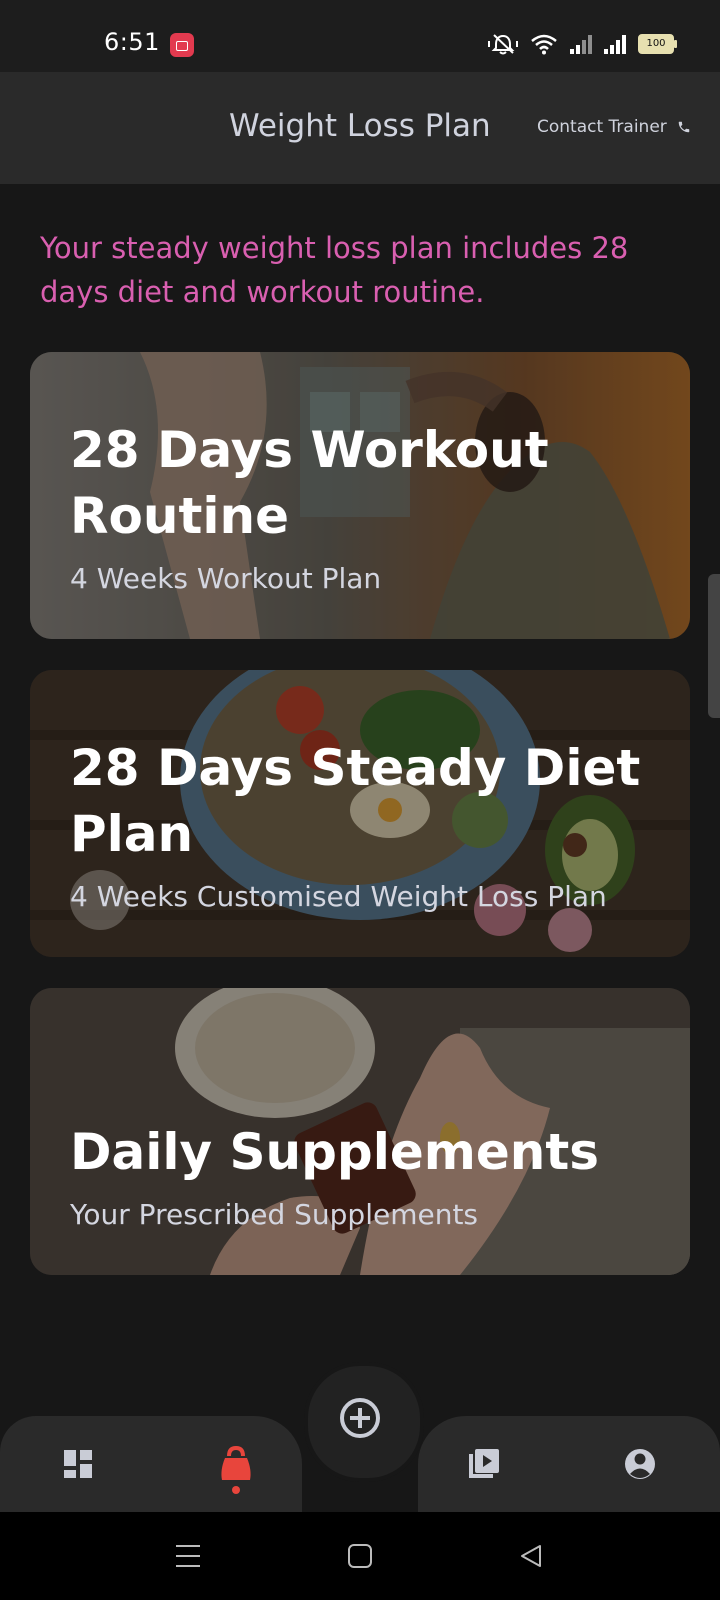 This screenshot has height=1600, width=720. Describe the element at coordinates (179, 516) in the screenshot. I see `card-title-line-2: Routine` at that location.